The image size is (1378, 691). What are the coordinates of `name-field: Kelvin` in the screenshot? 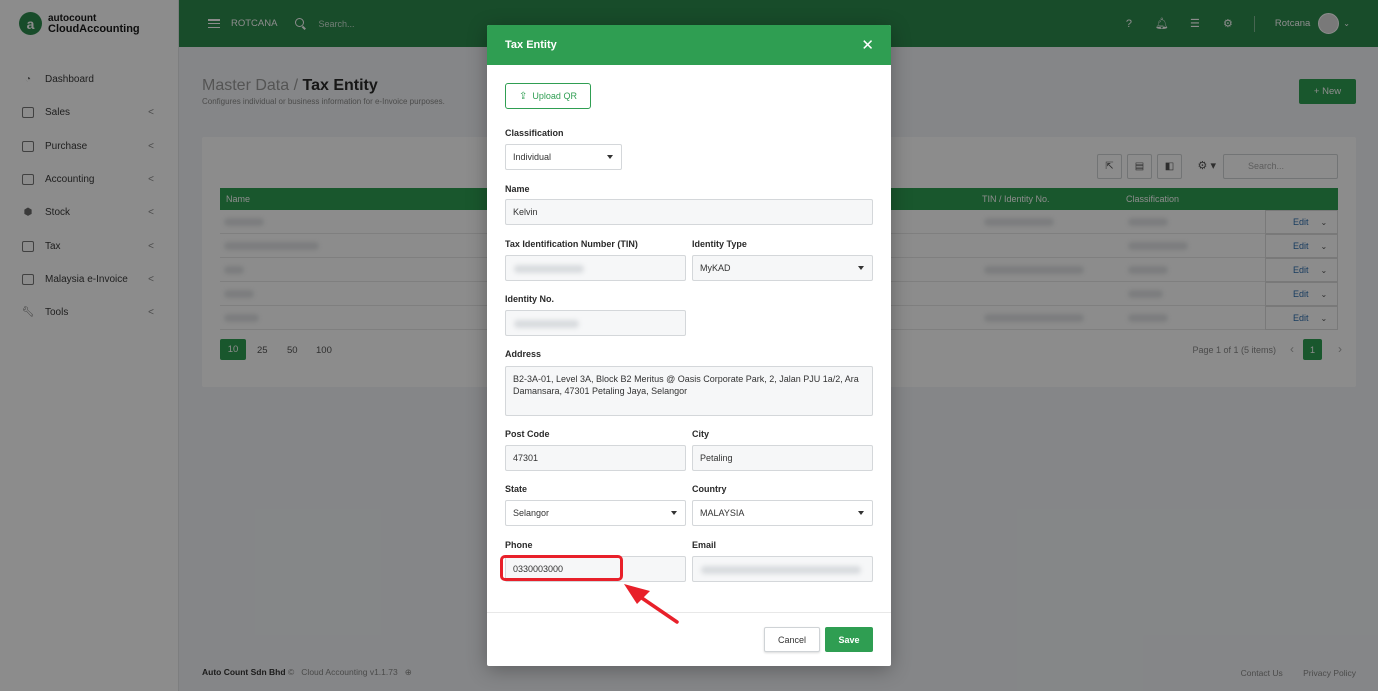 It's located at (689, 212).